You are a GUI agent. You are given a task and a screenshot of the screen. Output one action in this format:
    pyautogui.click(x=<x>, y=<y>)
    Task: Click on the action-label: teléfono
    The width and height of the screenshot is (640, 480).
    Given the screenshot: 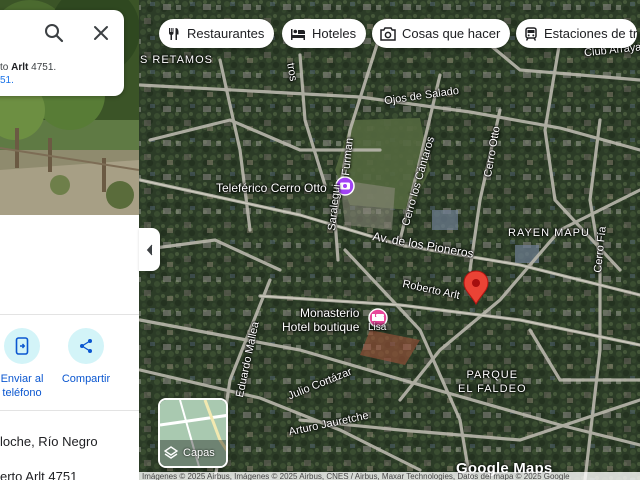 What is the action you would take?
    pyautogui.click(x=22, y=393)
    